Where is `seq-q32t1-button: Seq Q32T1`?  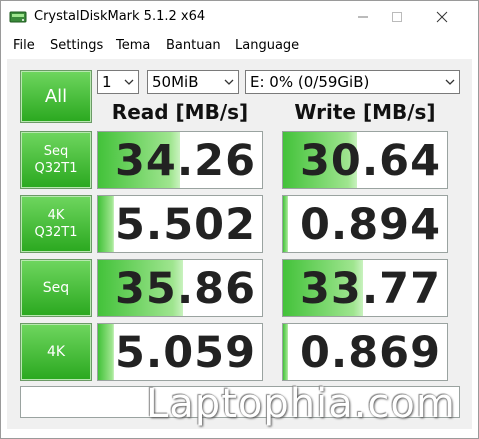 seq-q32t1-button: Seq Q32T1 is located at coordinates (56, 160).